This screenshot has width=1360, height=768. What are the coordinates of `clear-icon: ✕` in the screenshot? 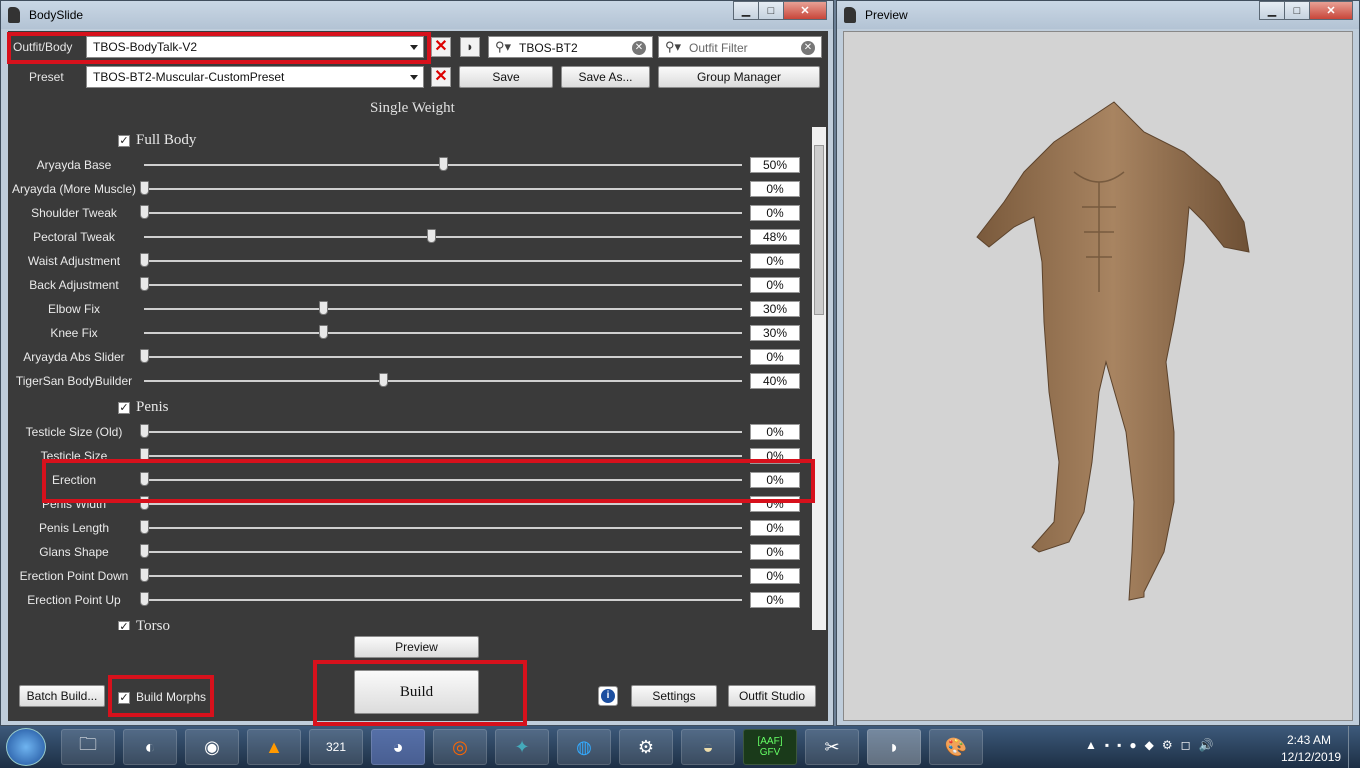 It's located at (808, 48).